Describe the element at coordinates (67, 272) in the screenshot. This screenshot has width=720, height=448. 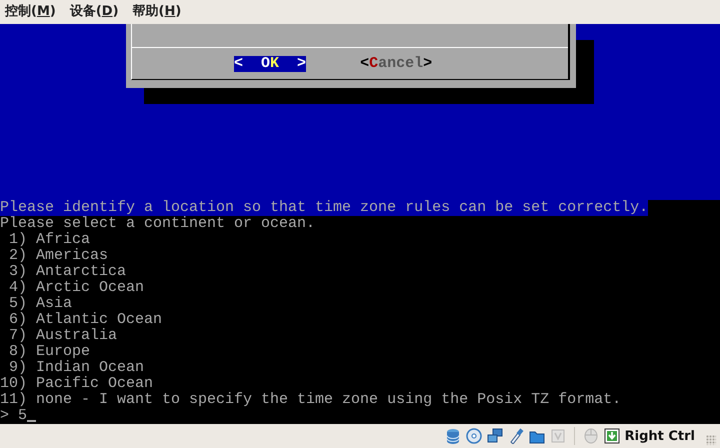
I see `terminal-line: 3) Antarctica` at that location.